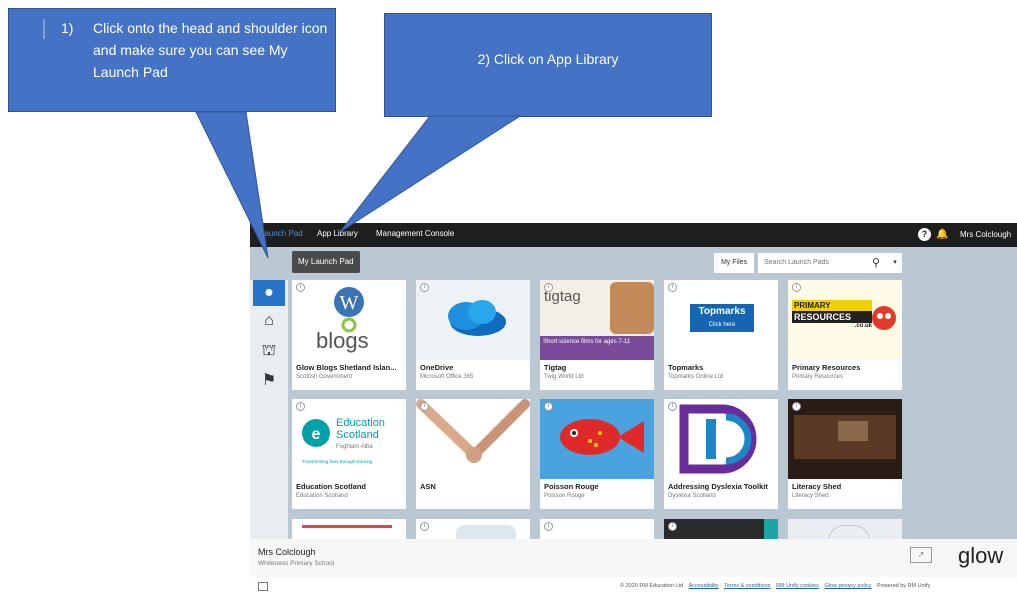 This screenshot has width=1017, height=598. I want to click on tile-title: Addressing Dyslexia Toolkit, so click(718, 486).